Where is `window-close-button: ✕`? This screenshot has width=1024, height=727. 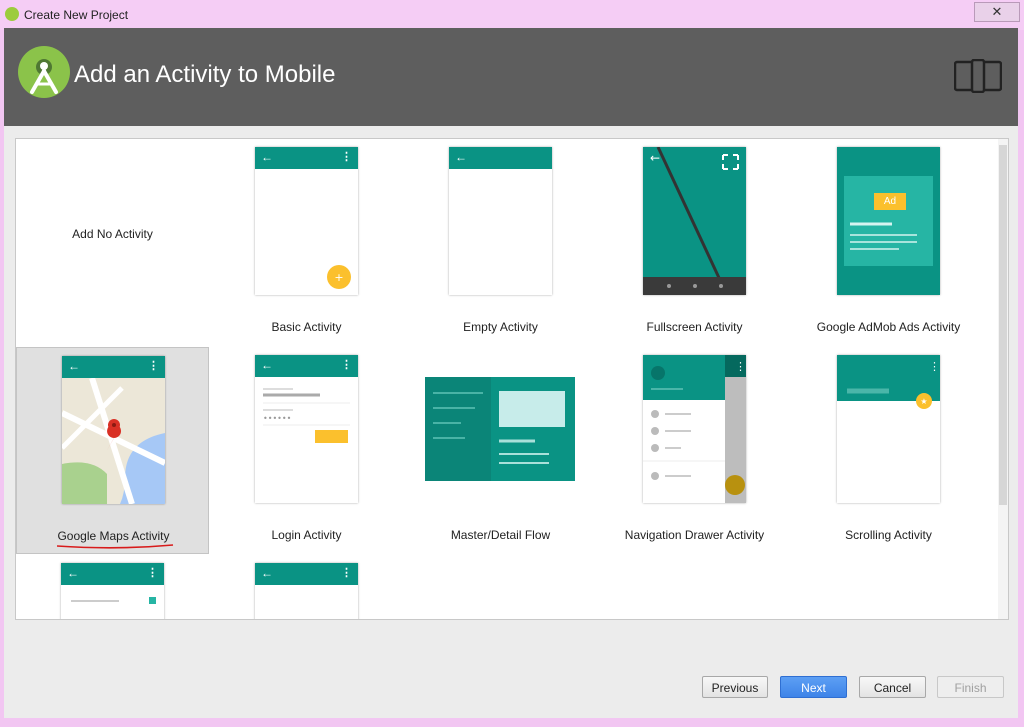 window-close-button: ✕ is located at coordinates (997, 12).